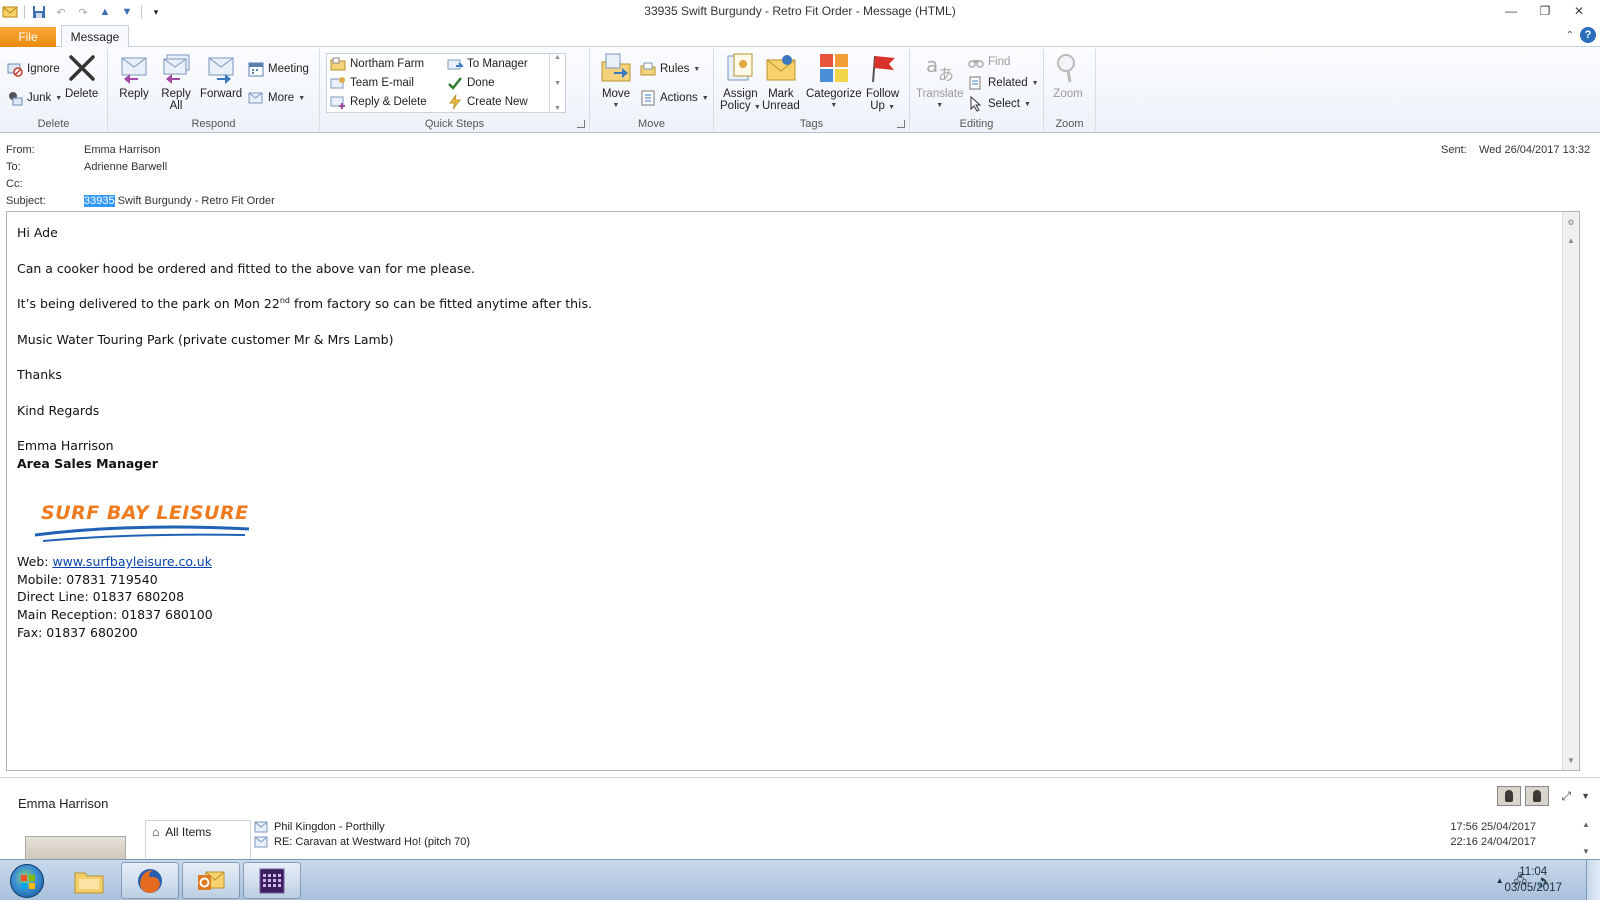 The height and width of the screenshot is (900, 1600). Describe the element at coordinates (101, 596) in the screenshot. I see `direct-line: Direct Line: 01837 680208` at that location.